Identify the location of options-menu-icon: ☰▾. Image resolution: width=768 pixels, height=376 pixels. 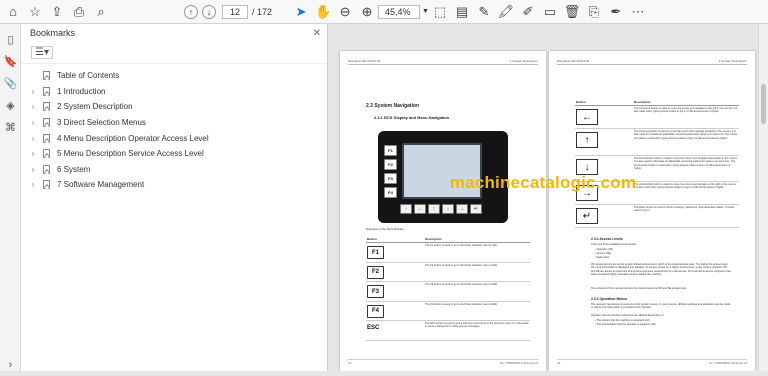
(42, 52).